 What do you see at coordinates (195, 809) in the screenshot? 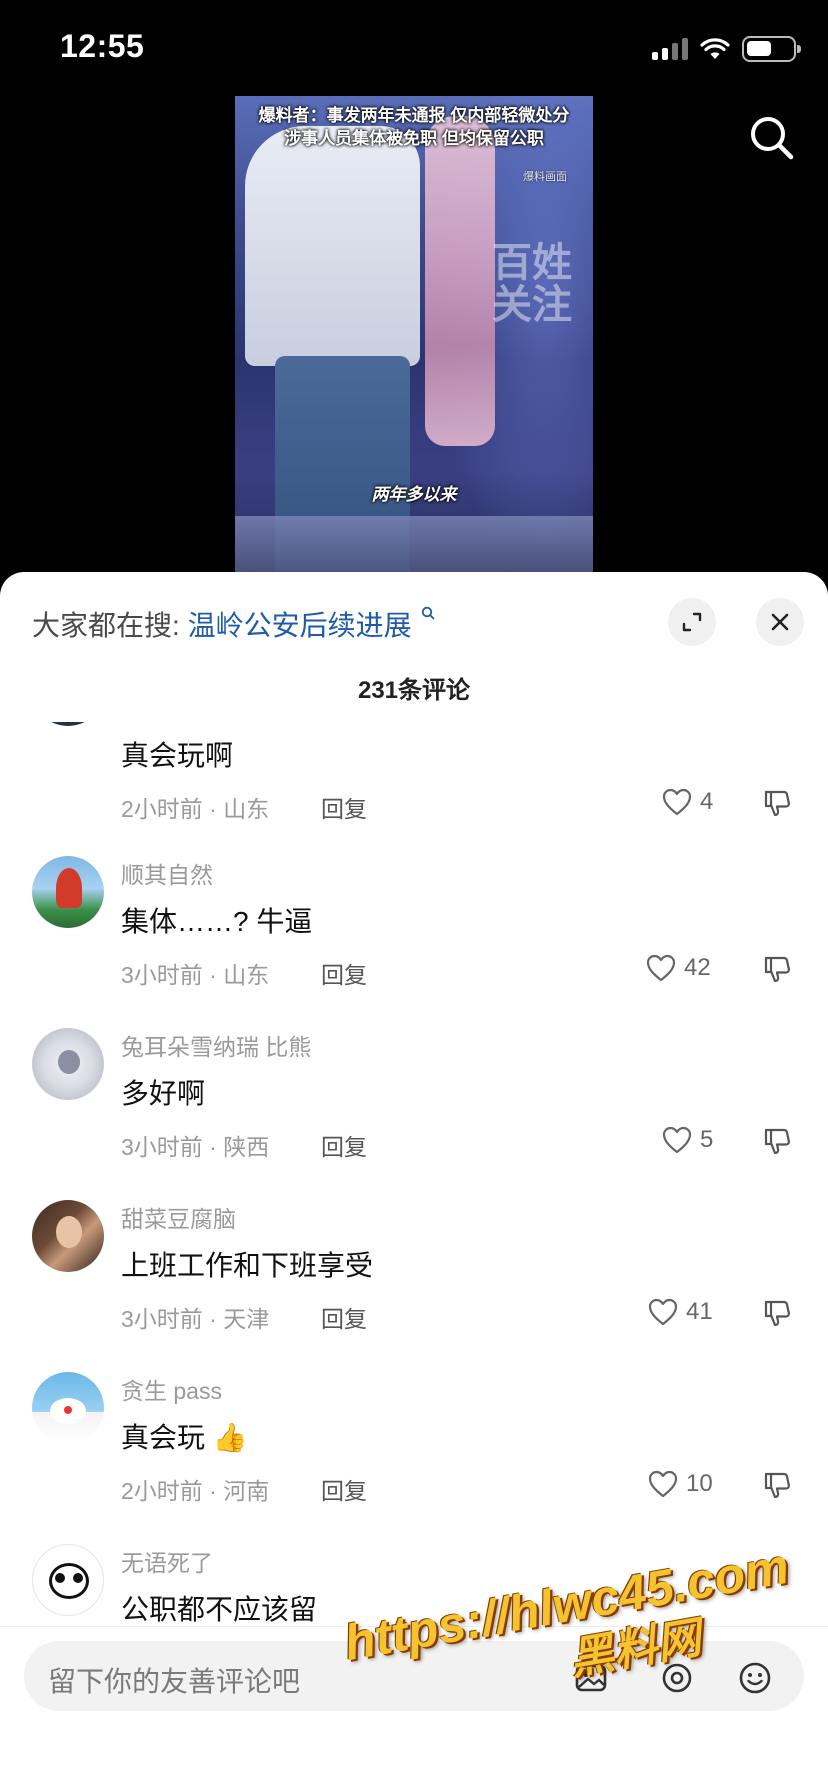
I see `comment-meta: 2小时前 · 山东` at bounding box center [195, 809].